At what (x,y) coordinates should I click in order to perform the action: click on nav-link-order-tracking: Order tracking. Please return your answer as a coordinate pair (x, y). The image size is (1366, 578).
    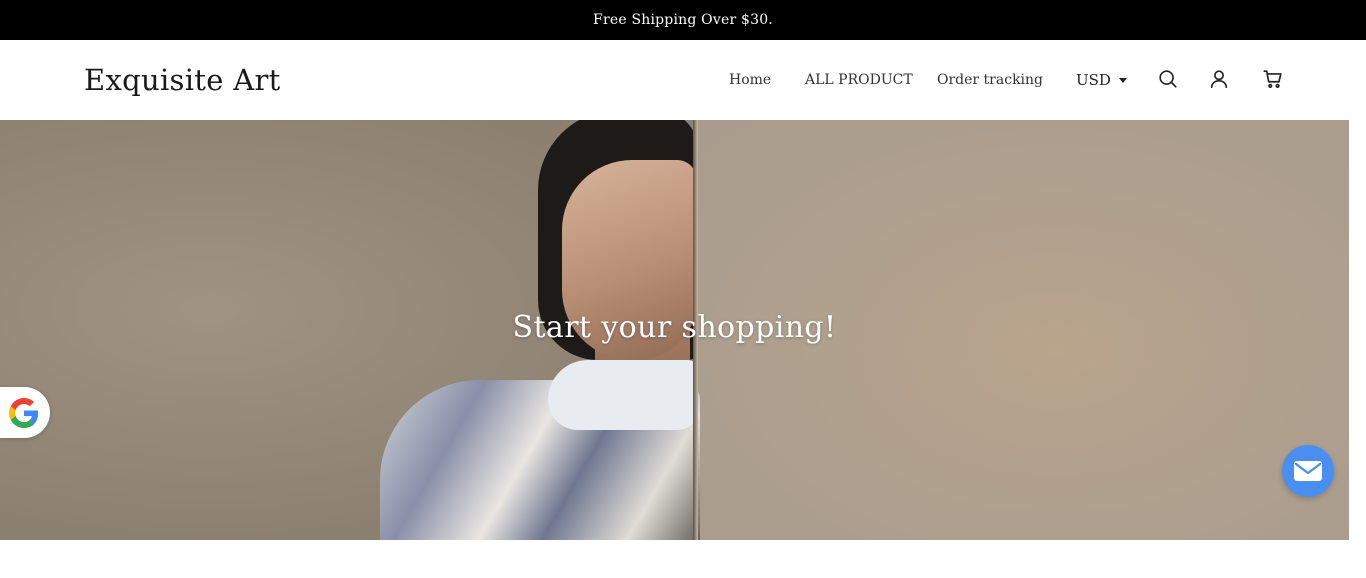
    Looking at the image, I should click on (990, 80).